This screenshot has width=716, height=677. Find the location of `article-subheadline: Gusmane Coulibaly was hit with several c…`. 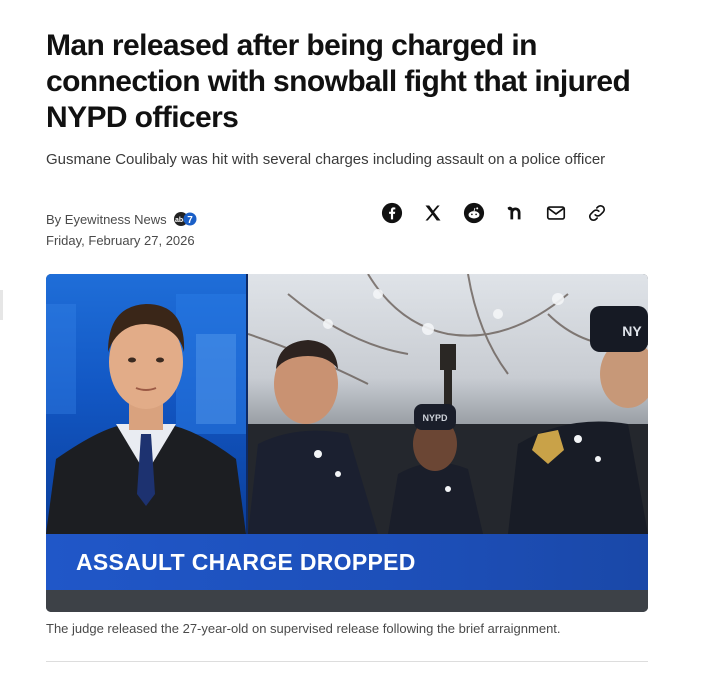

article-subheadline: Gusmane Coulibaly was hit with several c… is located at coordinates (326, 159).